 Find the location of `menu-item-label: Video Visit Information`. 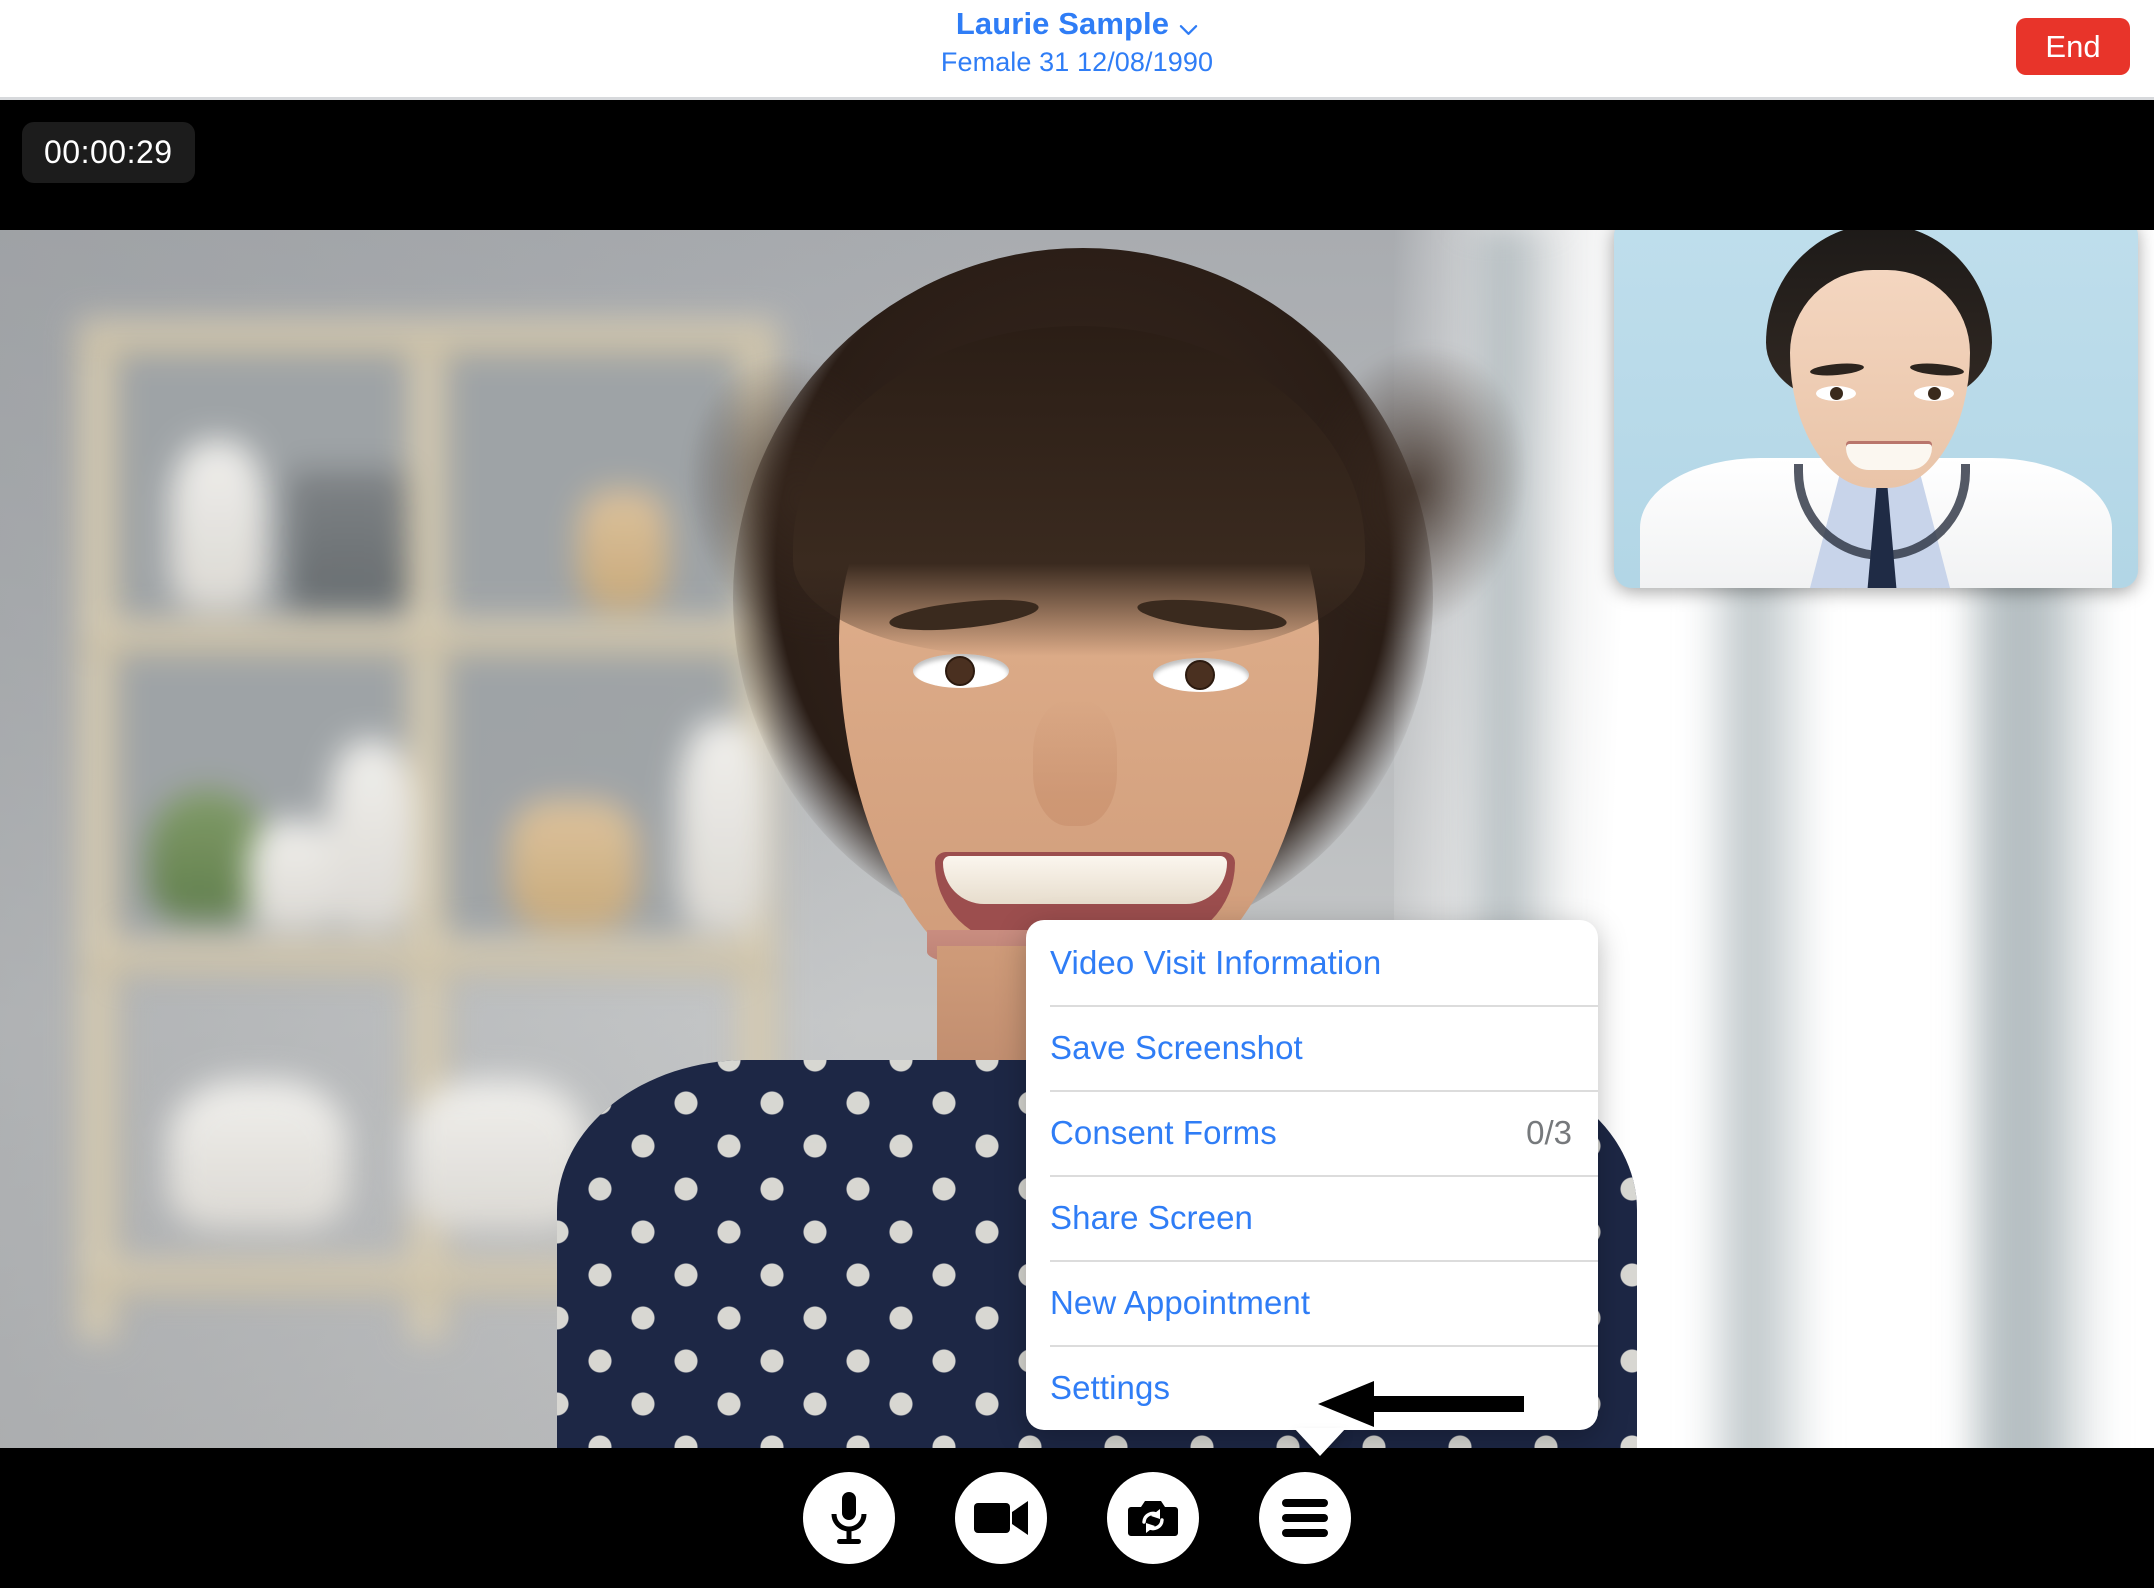

menu-item-label: Video Visit Information is located at coordinates (1216, 962).